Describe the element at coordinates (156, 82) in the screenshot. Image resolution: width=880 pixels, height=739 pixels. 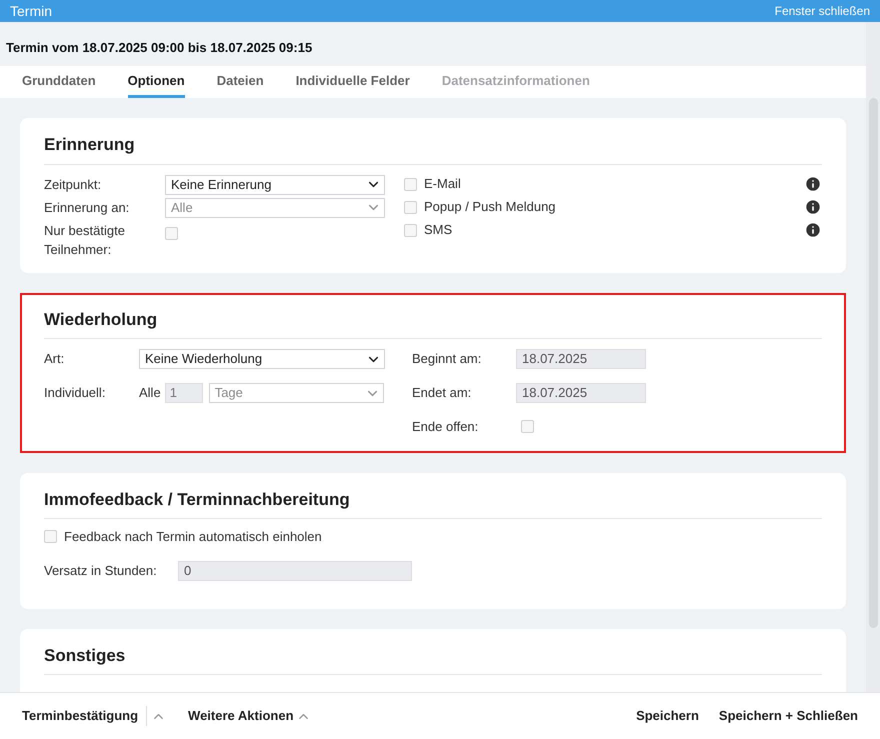
I see `tab: Optionen` at that location.